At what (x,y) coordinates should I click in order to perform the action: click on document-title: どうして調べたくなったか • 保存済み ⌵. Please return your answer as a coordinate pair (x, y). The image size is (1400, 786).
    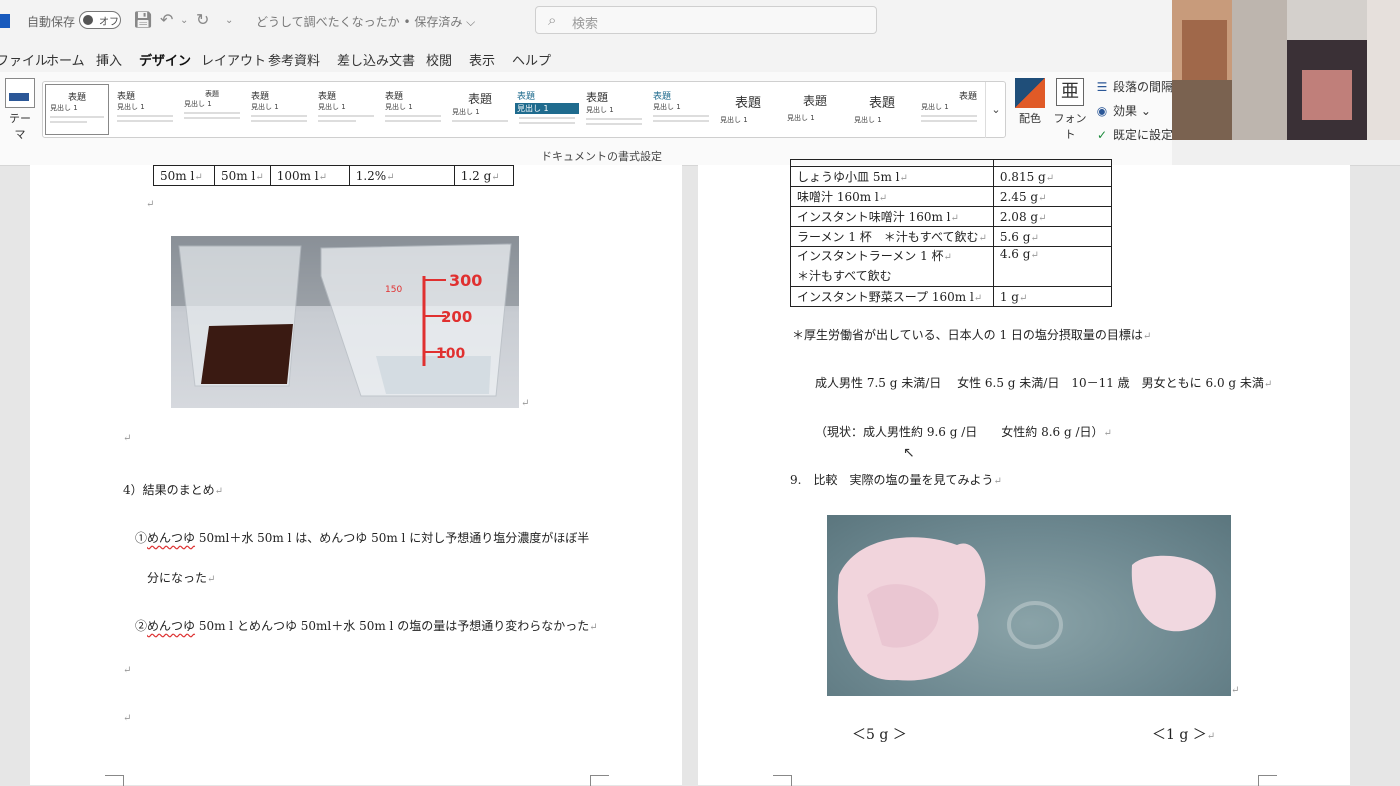
    Looking at the image, I should click on (365, 21).